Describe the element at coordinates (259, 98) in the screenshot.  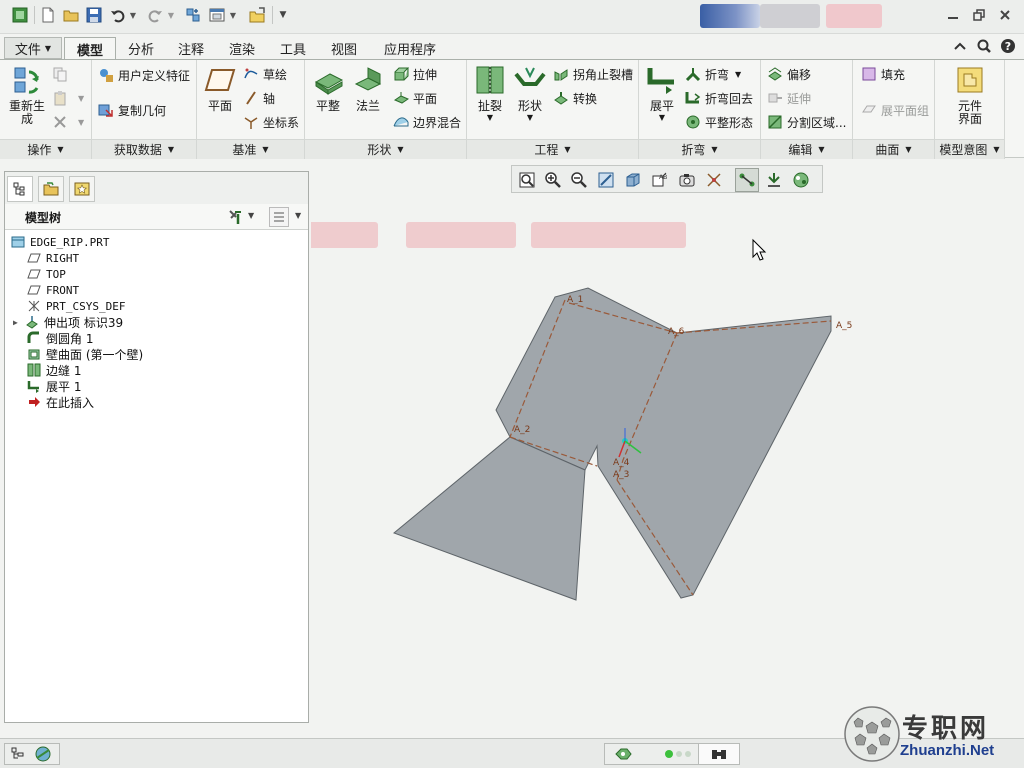
I see `axis-button: 轴` at that location.